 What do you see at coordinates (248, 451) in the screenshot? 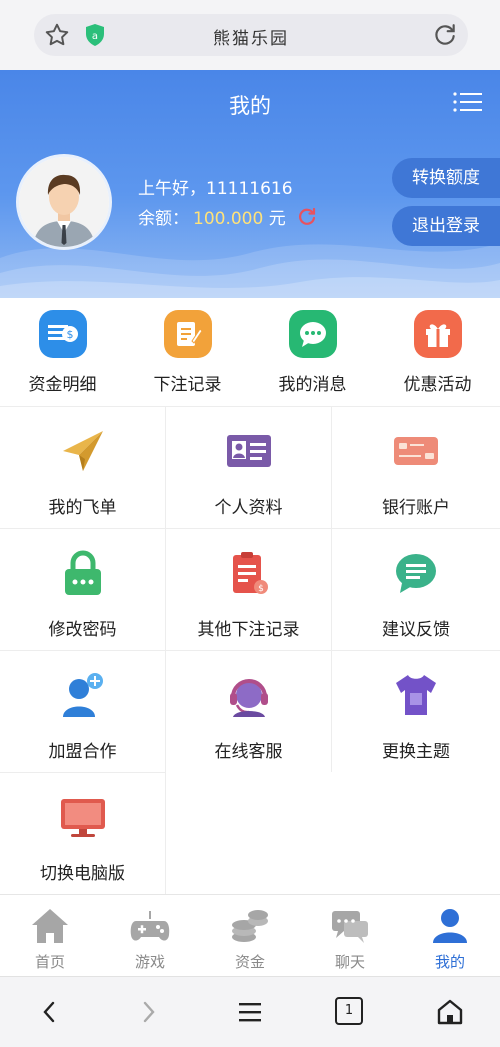
I see `id-card-icon` at bounding box center [248, 451].